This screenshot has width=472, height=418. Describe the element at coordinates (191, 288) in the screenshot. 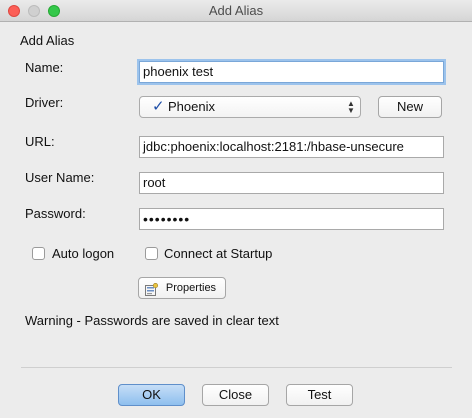

I see `properties-button-label: Properties` at that location.